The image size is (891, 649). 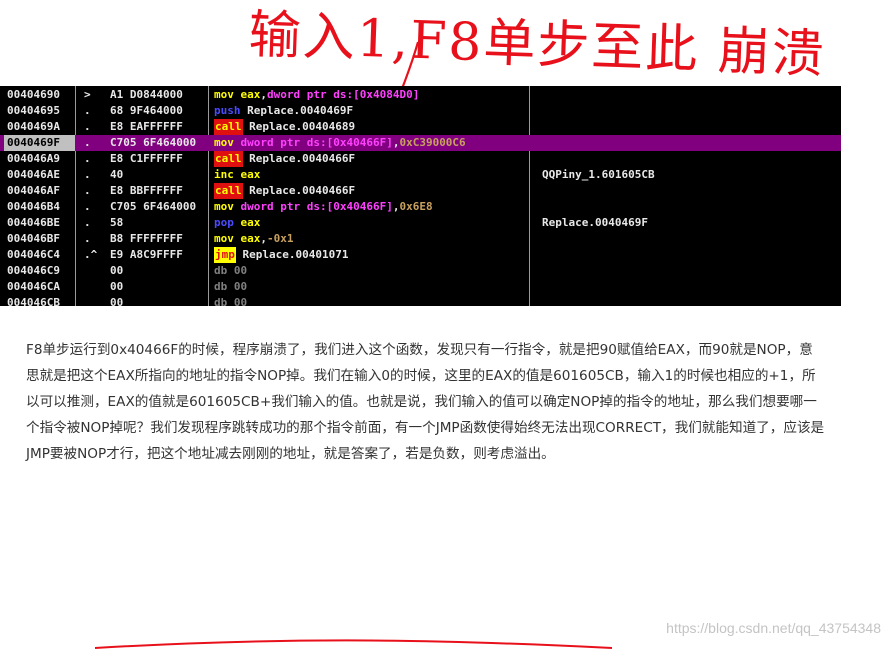 What do you see at coordinates (39, 143) in the screenshot?
I see `address-cell: 0040469F` at bounding box center [39, 143].